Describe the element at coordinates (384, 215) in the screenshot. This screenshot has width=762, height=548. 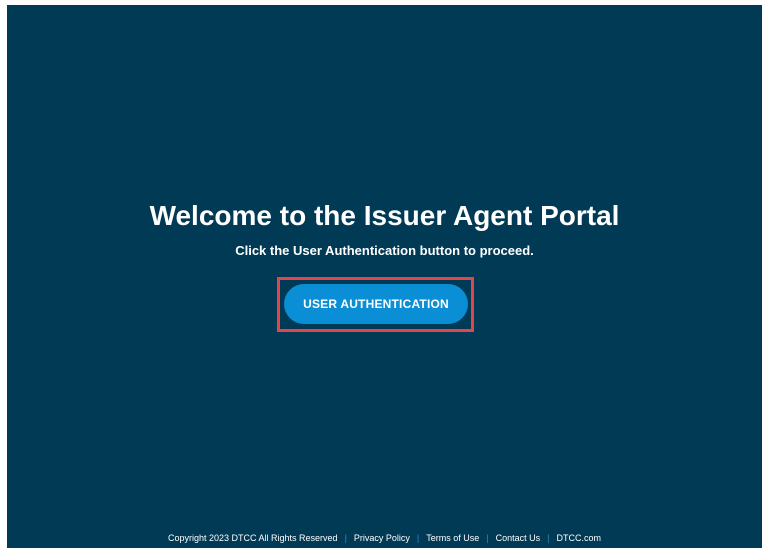
I see `page-title: Welcome to the Issuer Agent Portal` at that location.